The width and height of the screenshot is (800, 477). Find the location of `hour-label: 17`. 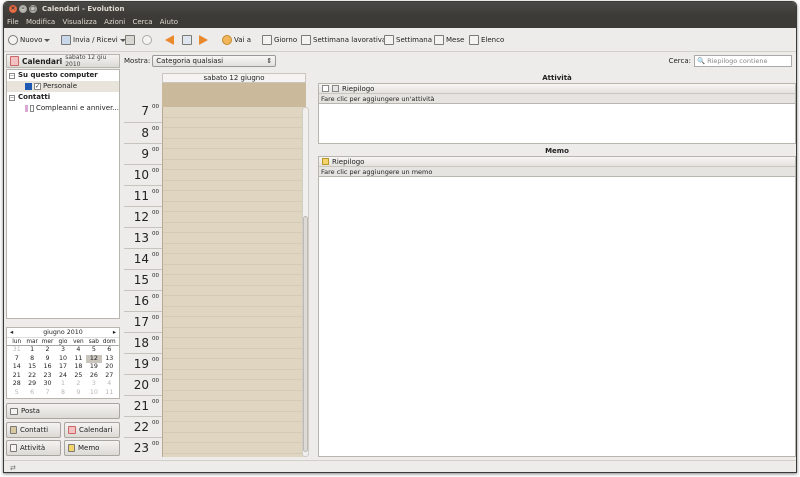

hour-label: 17 is located at coordinates (141, 322).